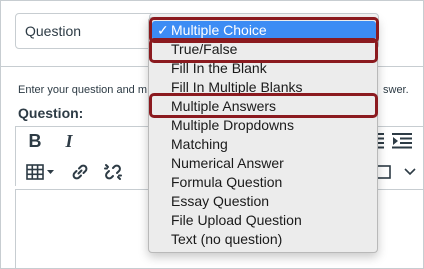  Describe the element at coordinates (85, 31) in the screenshot. I see `question-title-input: Question` at that location.